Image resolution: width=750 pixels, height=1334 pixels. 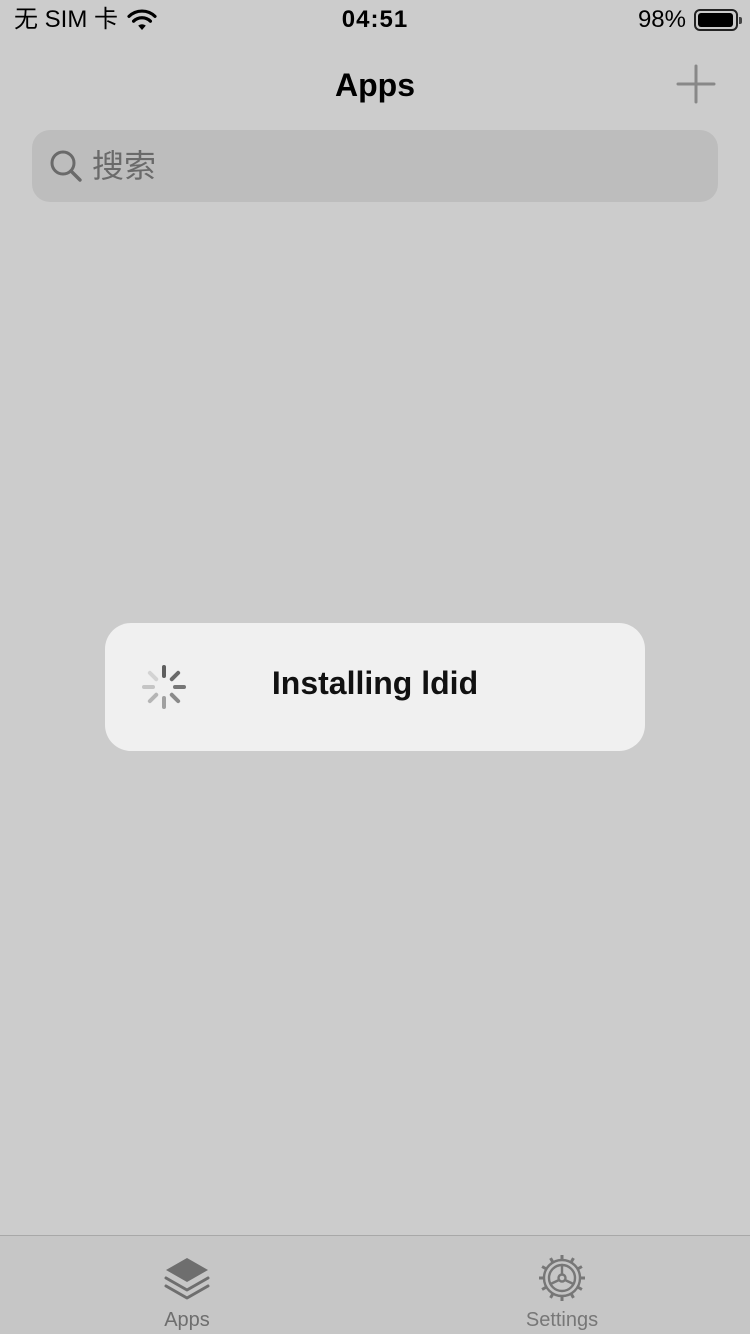 I want to click on tab-apps-label: Apps, so click(x=187, y=1320).